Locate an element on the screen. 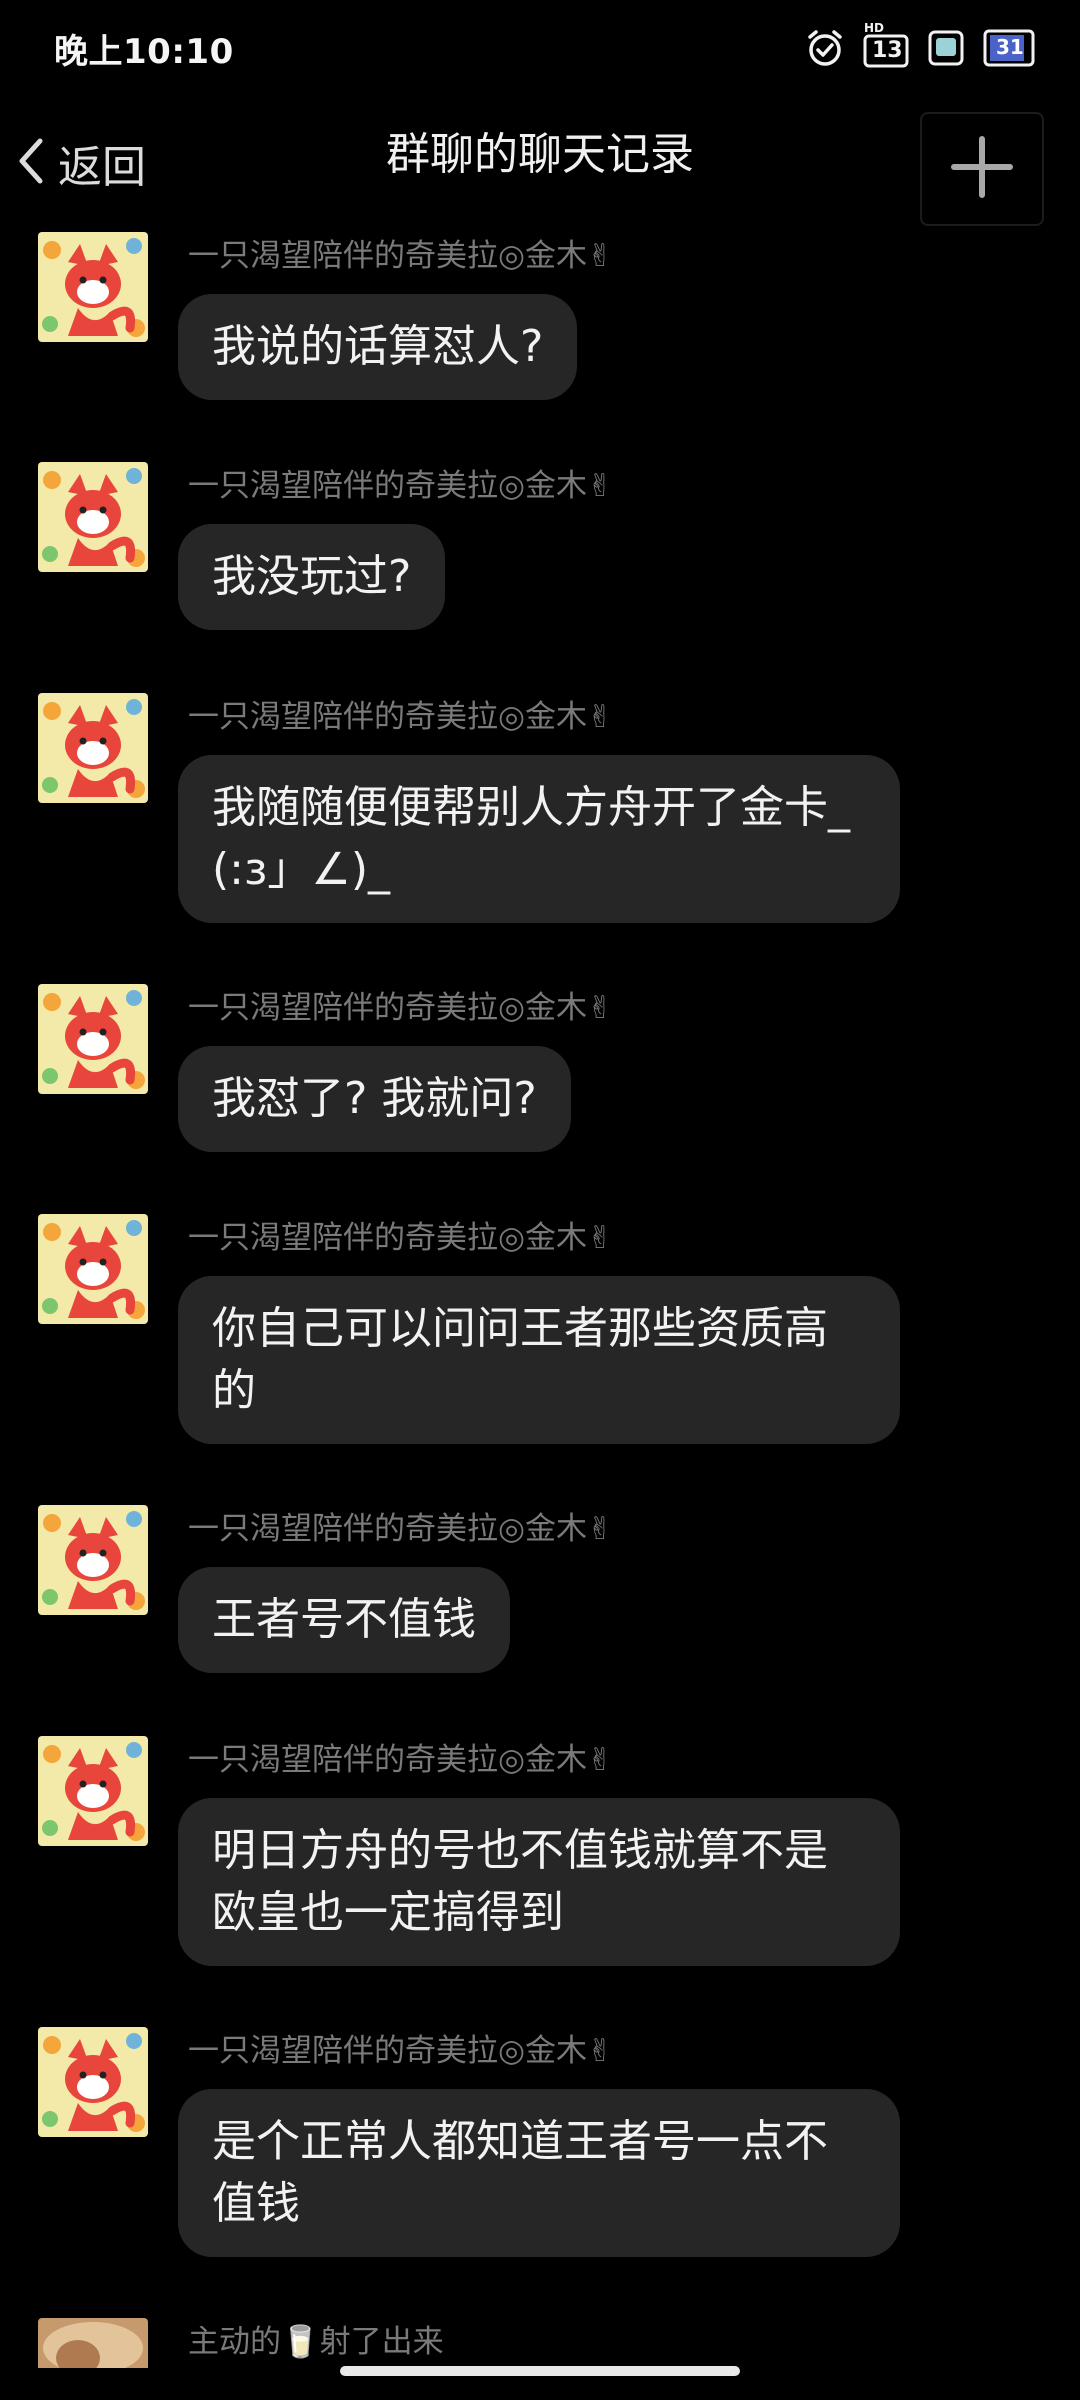 The height and width of the screenshot is (2400, 1080). message-bubble: 明日方舟的号也不值钱就算不是欧皇也一定搞得到 is located at coordinates (539, 1882).